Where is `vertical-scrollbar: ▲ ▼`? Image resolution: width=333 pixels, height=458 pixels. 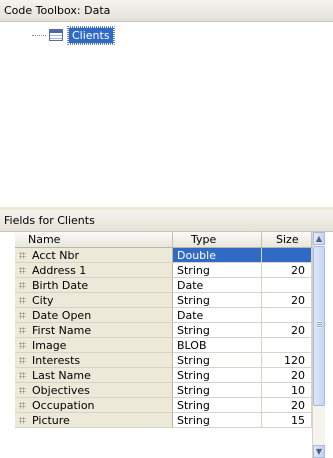
vertical-scrollbar: ▲ ▼ is located at coordinates (318, 345).